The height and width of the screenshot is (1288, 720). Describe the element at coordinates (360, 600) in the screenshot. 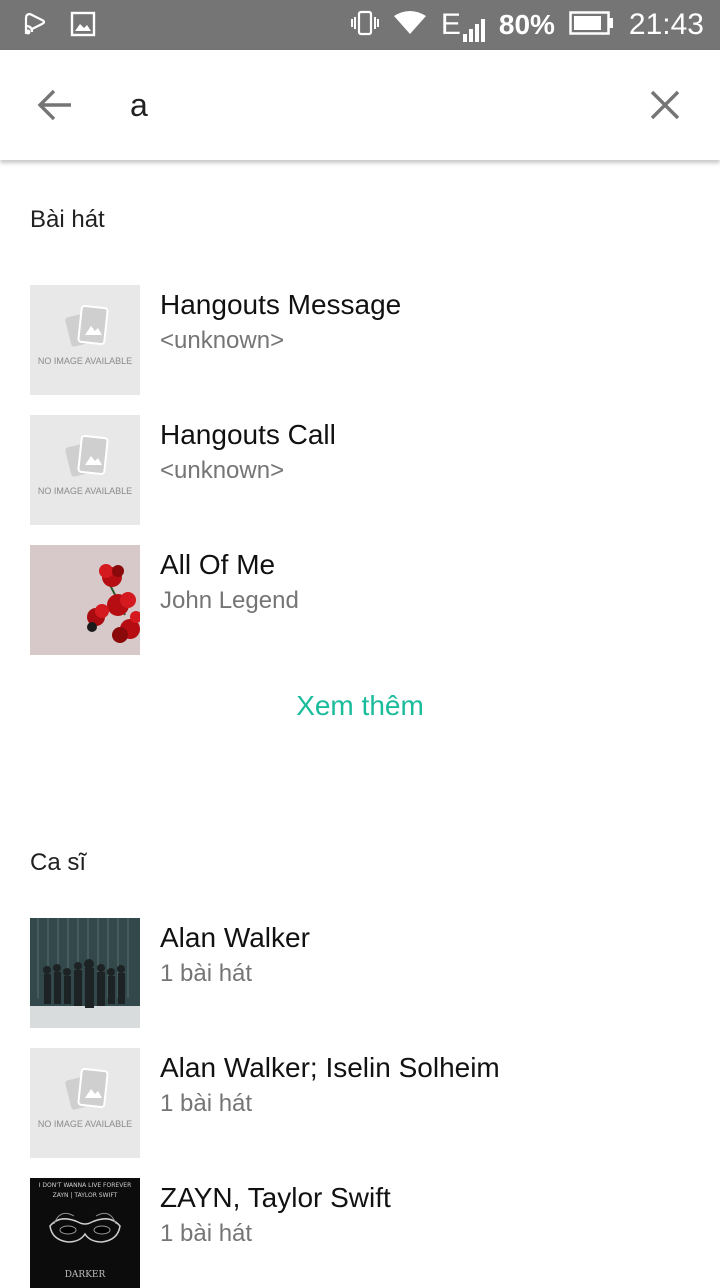

I see `song-row-all-of-me: All Of Me John Legend` at that location.